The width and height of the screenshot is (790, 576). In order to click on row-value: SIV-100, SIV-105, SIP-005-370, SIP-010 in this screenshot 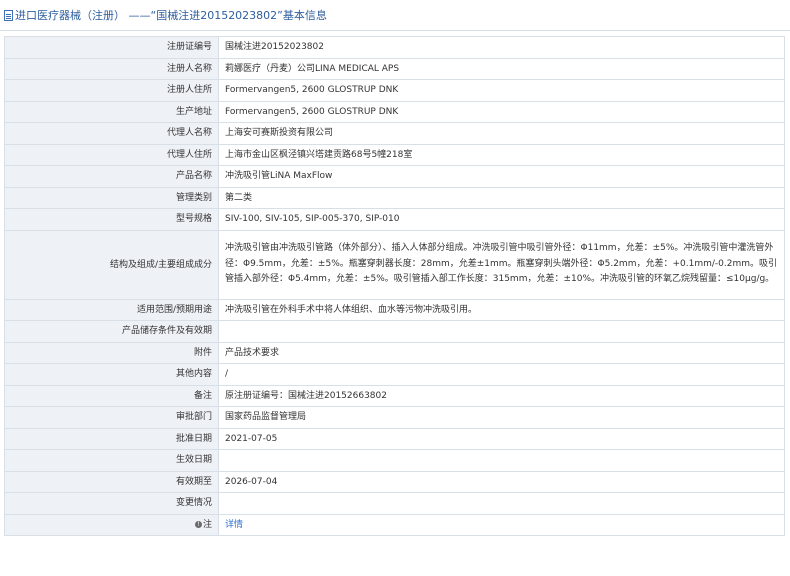, I will do `click(501, 219)`.